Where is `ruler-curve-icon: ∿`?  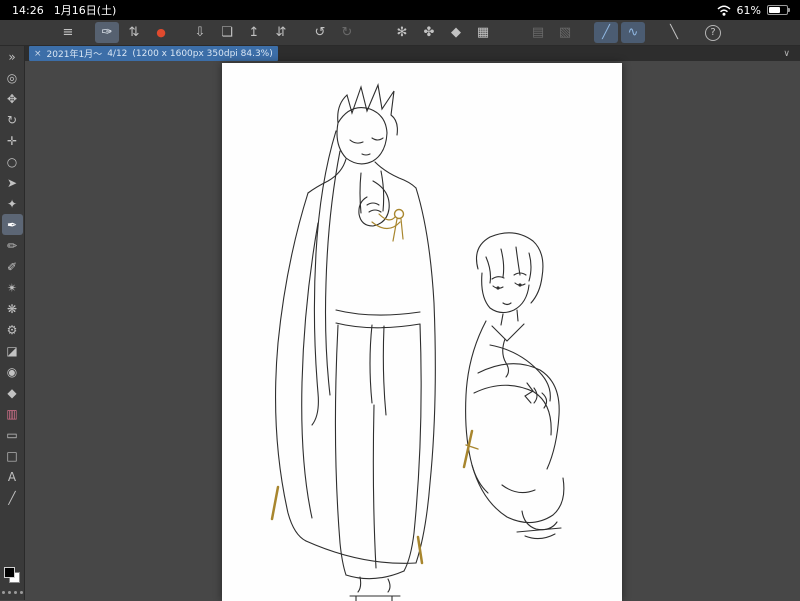 ruler-curve-icon: ∿ is located at coordinates (633, 32).